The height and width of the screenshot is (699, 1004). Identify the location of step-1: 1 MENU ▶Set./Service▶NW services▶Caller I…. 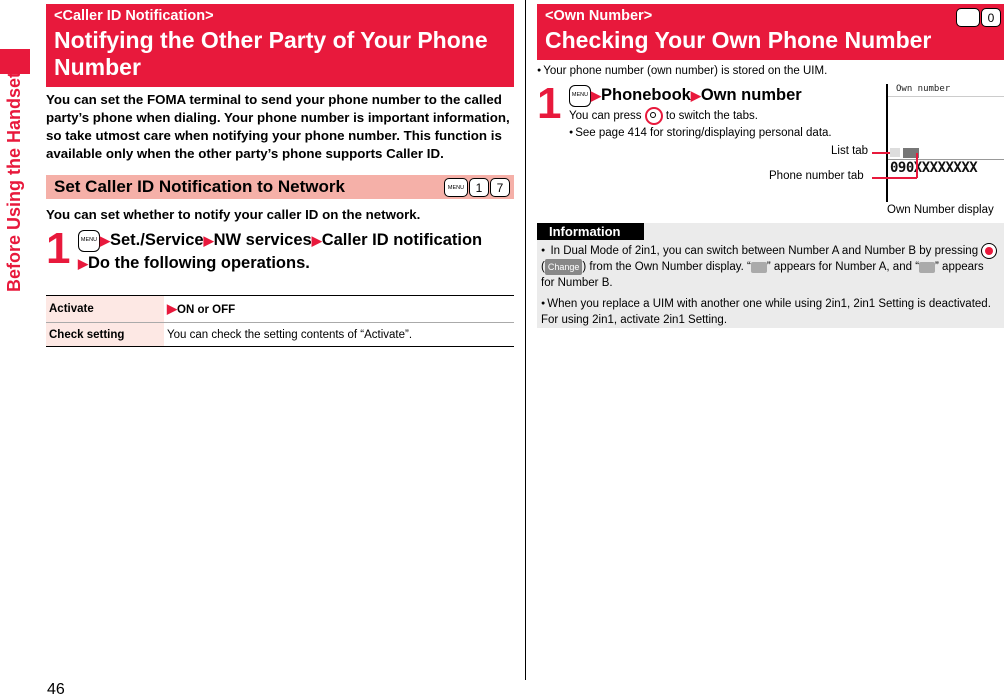
(280, 249).